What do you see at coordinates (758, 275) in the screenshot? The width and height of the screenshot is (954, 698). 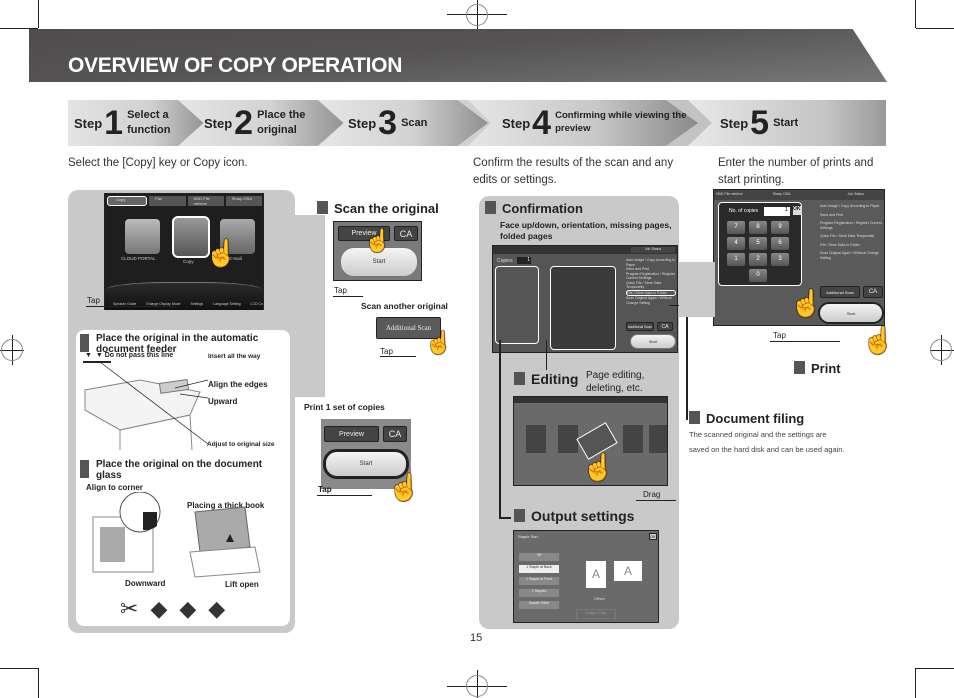 I see `keypad-key-0: 0` at bounding box center [758, 275].